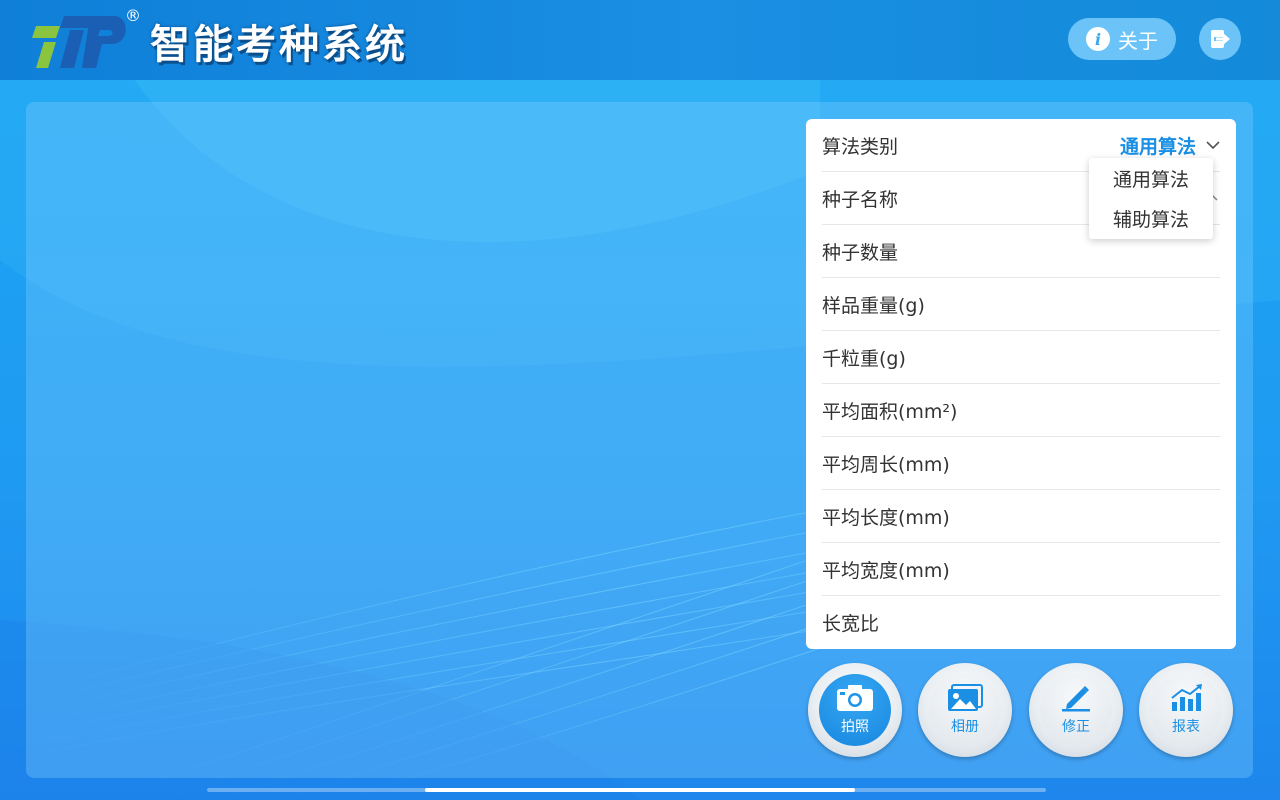  I want to click on thousand-grain-weight-row: 千粒重(g), so click(1021, 357).